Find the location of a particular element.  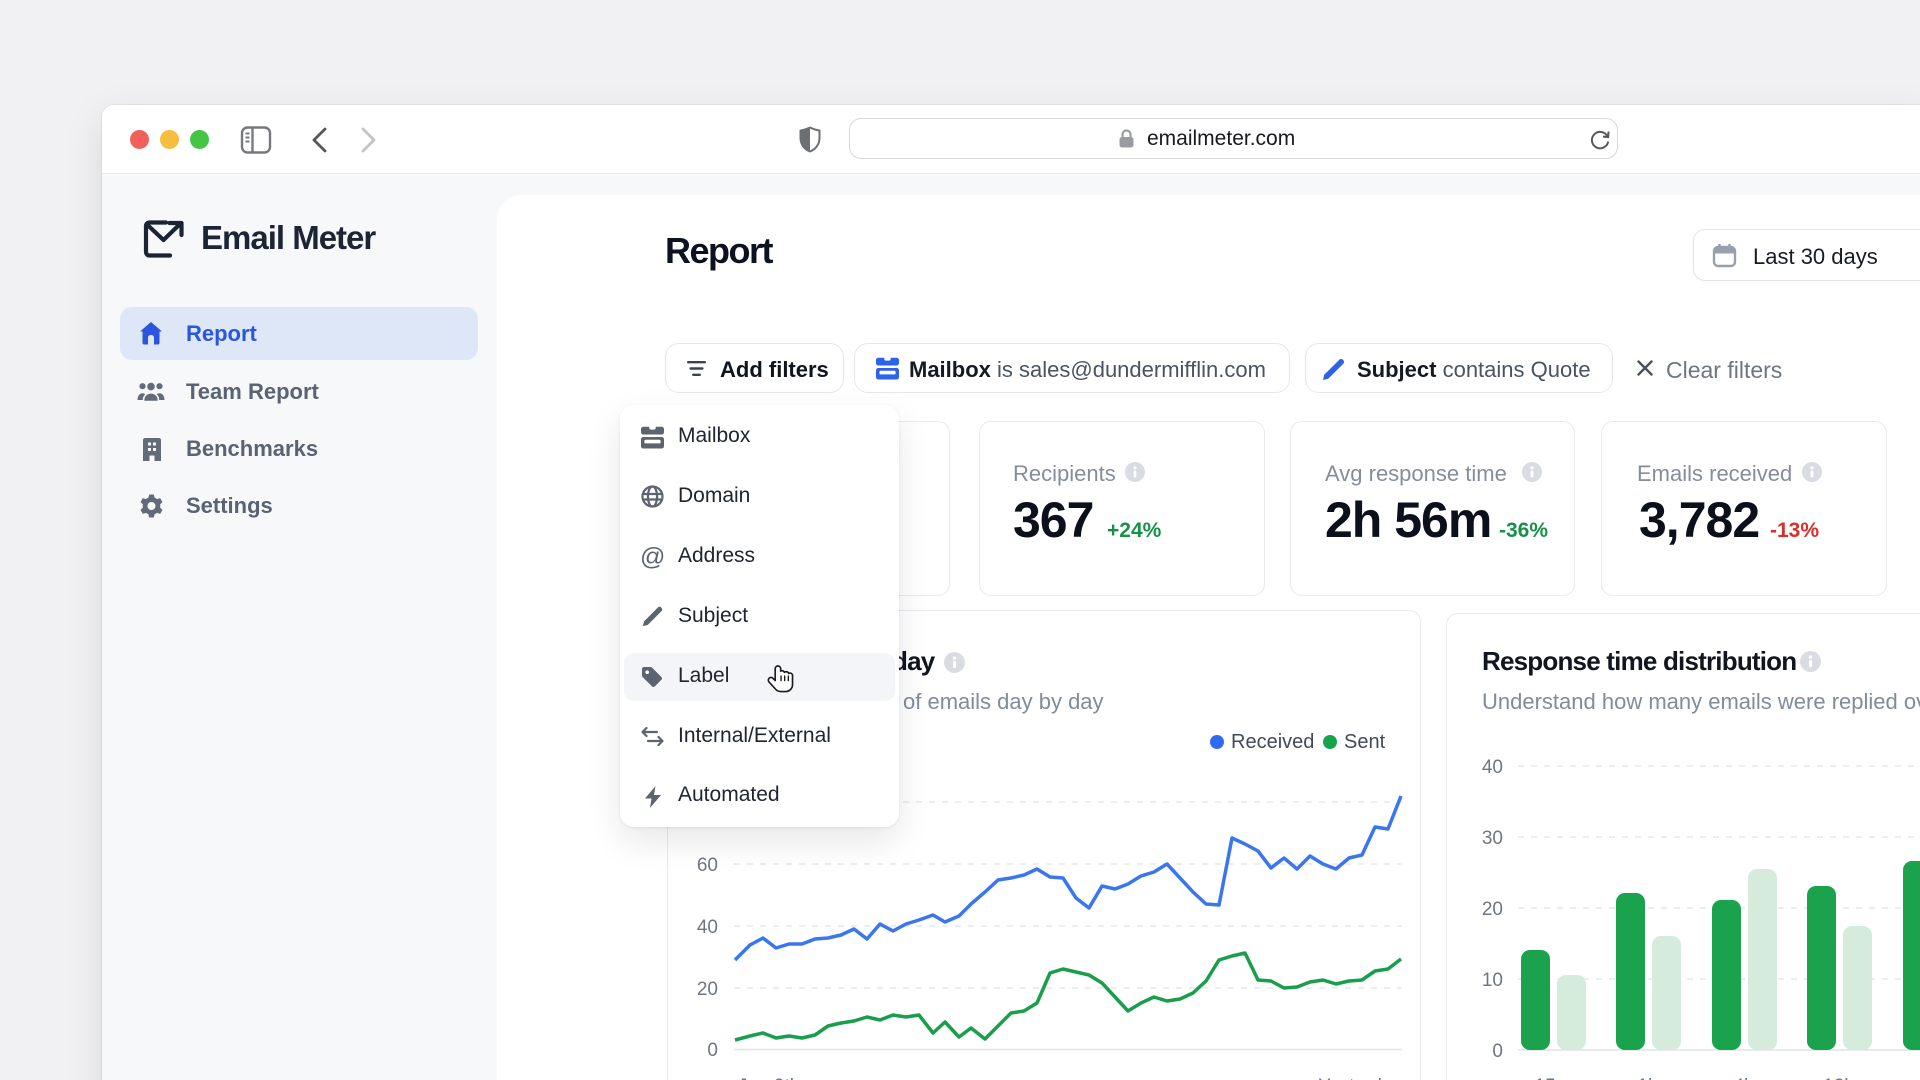

svg-text: 4h is located at coordinates (1743, 1078).